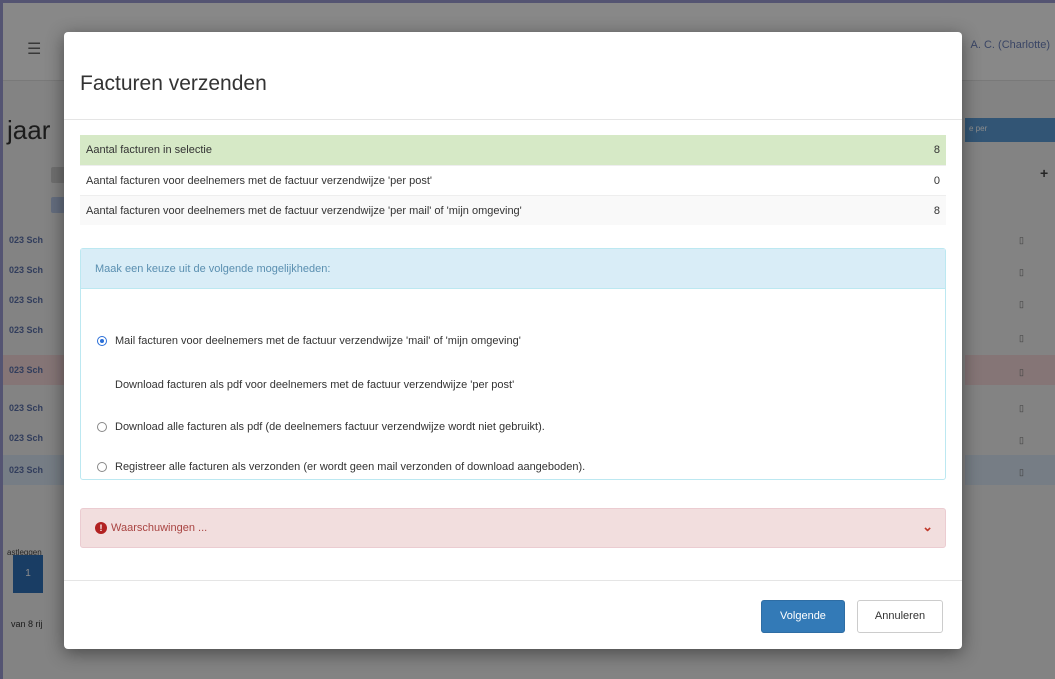 Image resolution: width=1055 pixels, height=679 pixels. Describe the element at coordinates (900, 616) in the screenshot. I see `cancel-button: Annuleren` at that location.